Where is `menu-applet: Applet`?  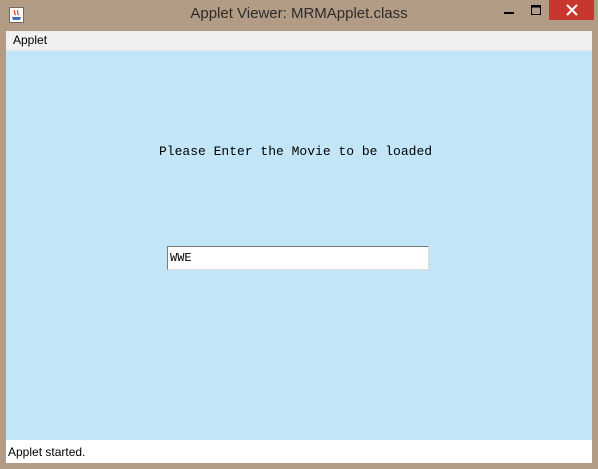
menu-applet: Applet is located at coordinates (30, 40).